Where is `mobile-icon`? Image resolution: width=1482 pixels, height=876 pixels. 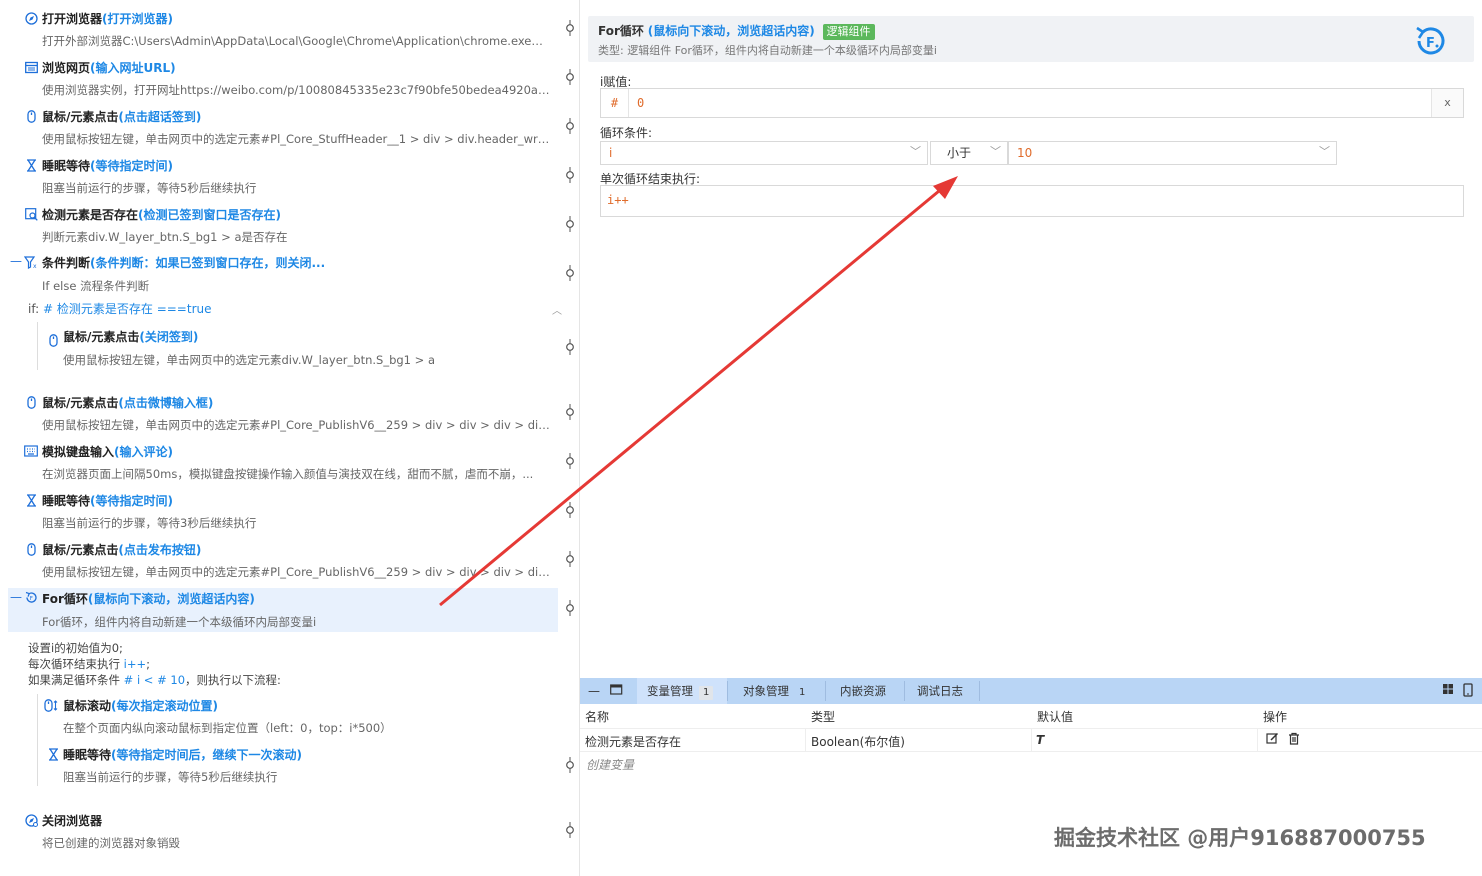
mobile-icon is located at coordinates (1468, 691).